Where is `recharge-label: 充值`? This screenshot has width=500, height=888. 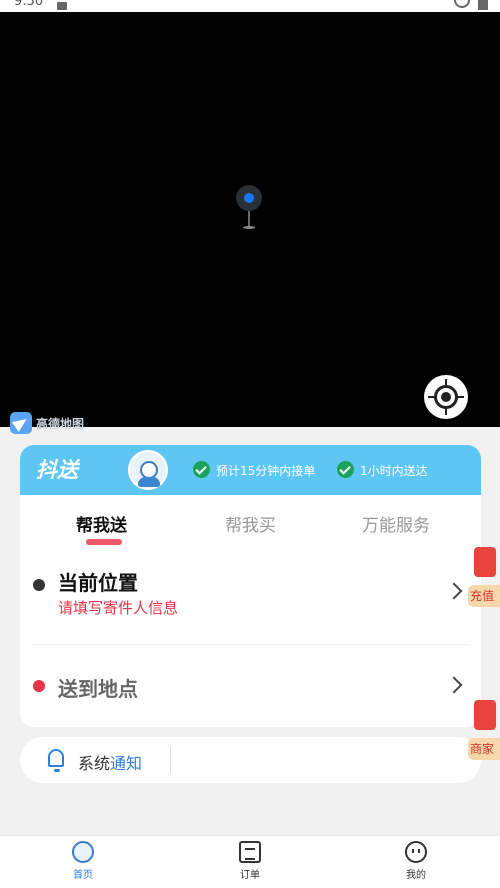 recharge-label: 充值 is located at coordinates (484, 596).